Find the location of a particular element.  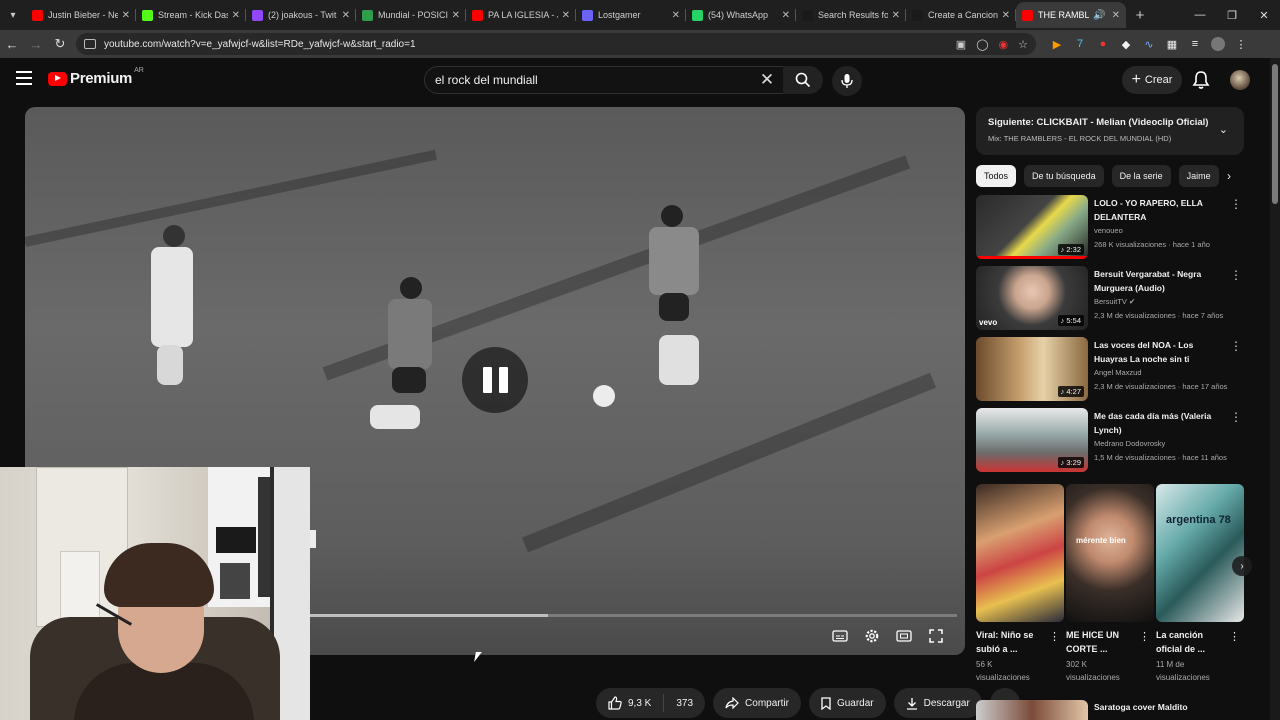

browser-tab: (2) joakous - Twit ✕ is located at coordinates (301, 15).